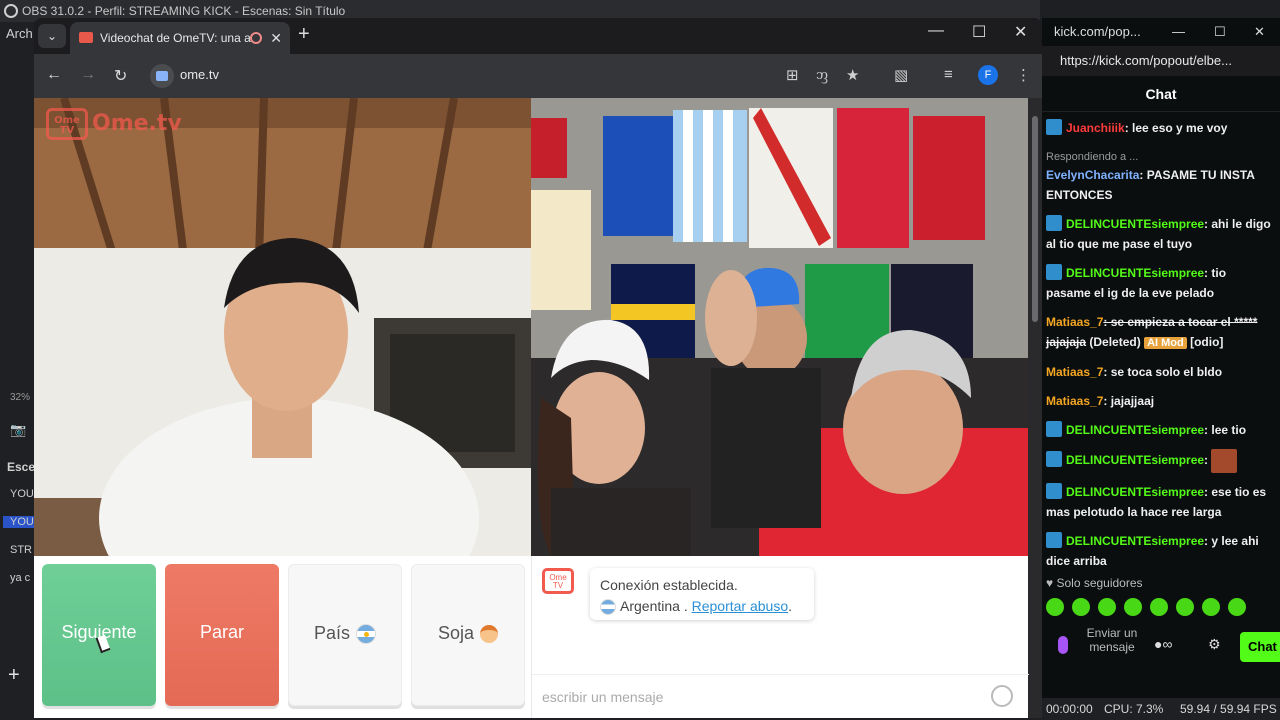 The height and width of the screenshot is (720, 1280). I want to click on obs-menu-file: Arch, so click(19, 33).